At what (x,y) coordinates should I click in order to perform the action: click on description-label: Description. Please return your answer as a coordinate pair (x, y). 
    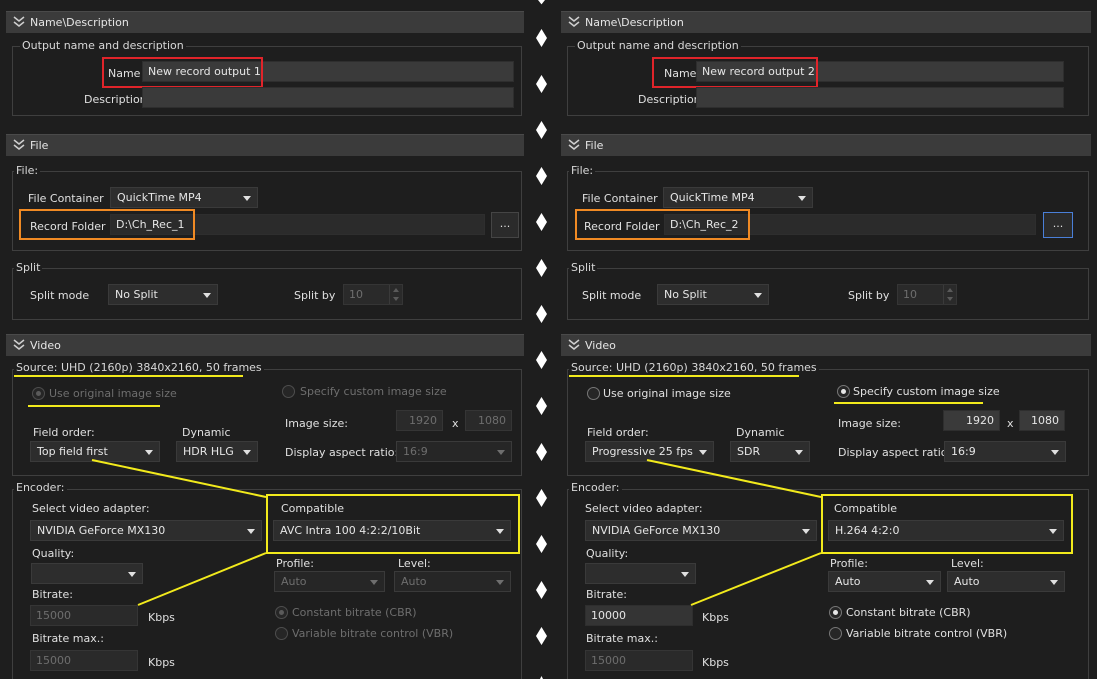
    Looking at the image, I should click on (669, 99).